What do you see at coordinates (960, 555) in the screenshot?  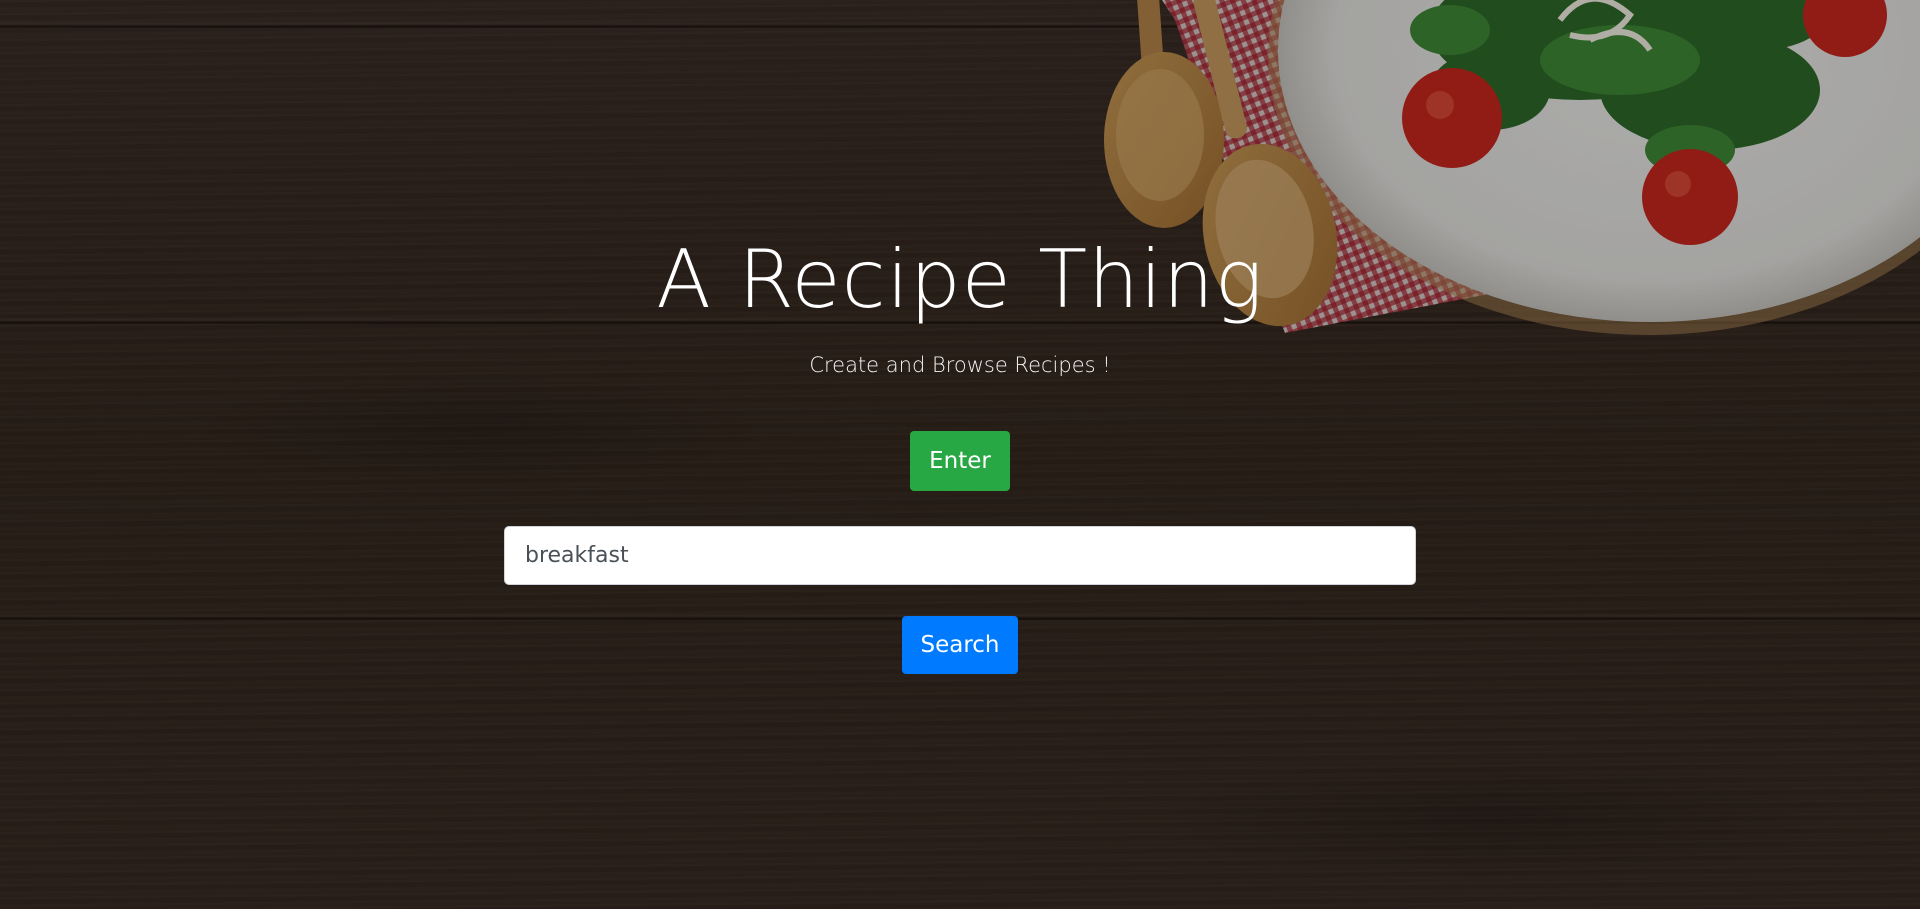 I see `search-input` at bounding box center [960, 555].